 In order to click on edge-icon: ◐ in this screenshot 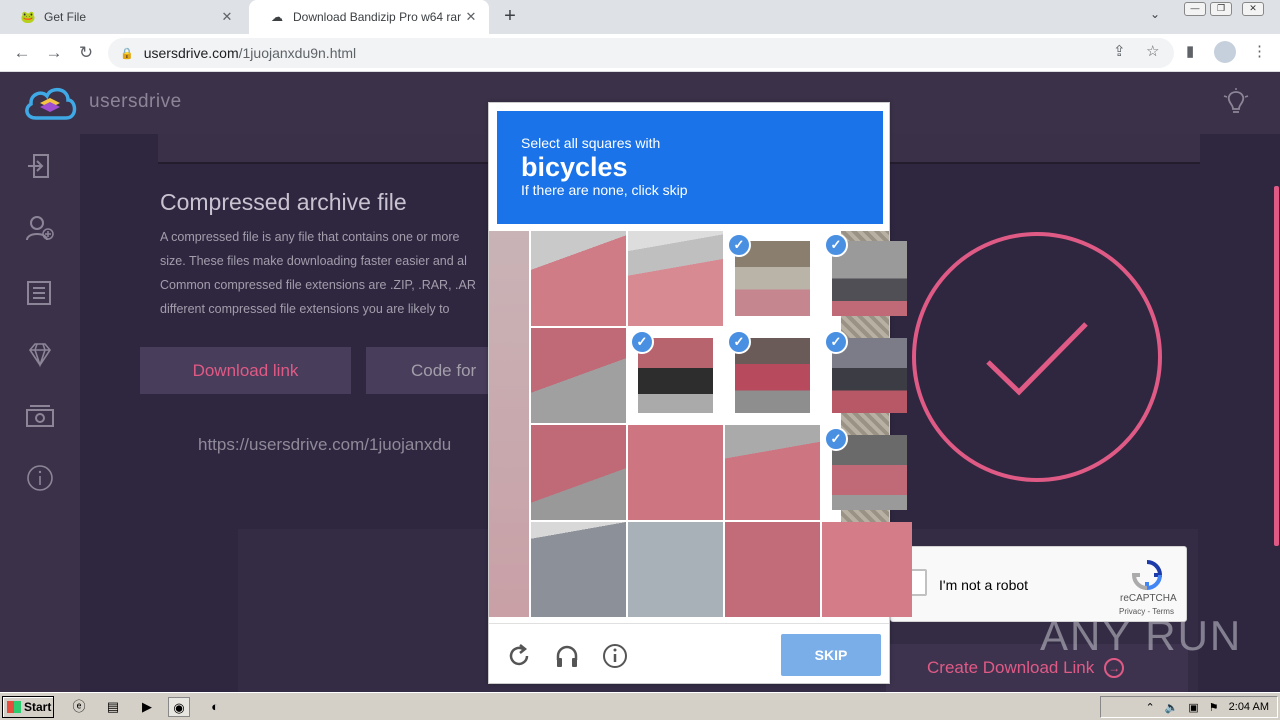, I will do `click(215, 707)`.